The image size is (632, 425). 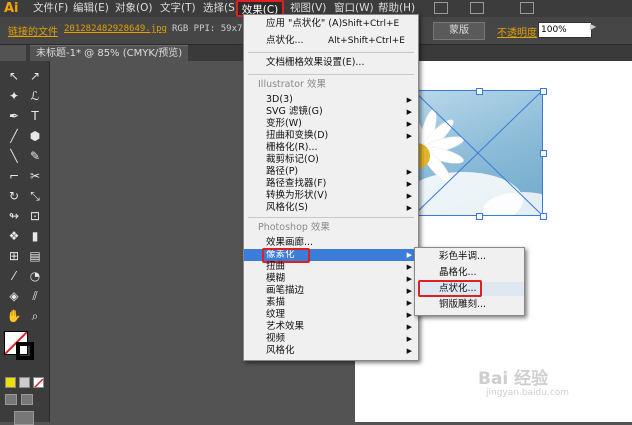 What do you see at coordinates (221, 8) in the screenshot?
I see `menu-select: 选择(S)` at bounding box center [221, 8].